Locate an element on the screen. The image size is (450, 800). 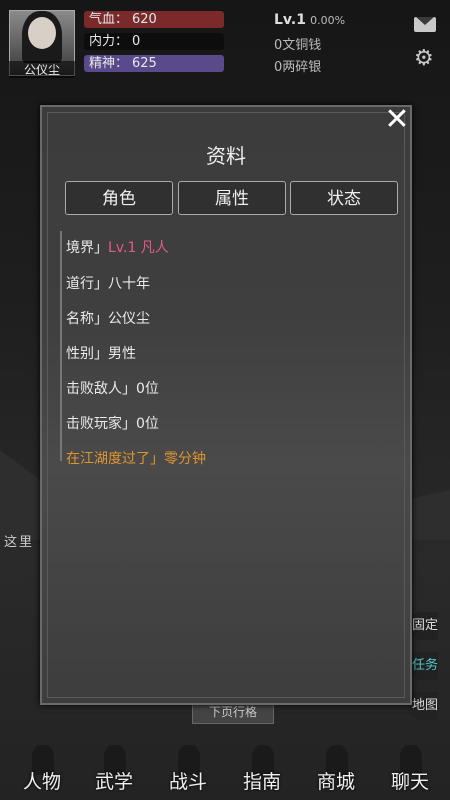
exp-percent: 0.00% is located at coordinates (328, 20).